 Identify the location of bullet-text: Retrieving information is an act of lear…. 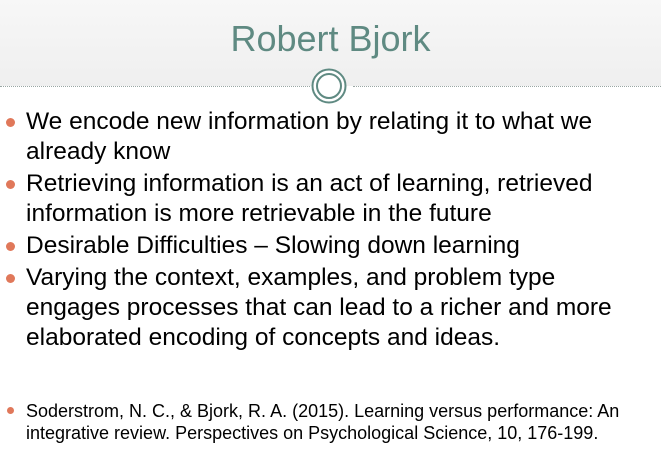
(309, 198).